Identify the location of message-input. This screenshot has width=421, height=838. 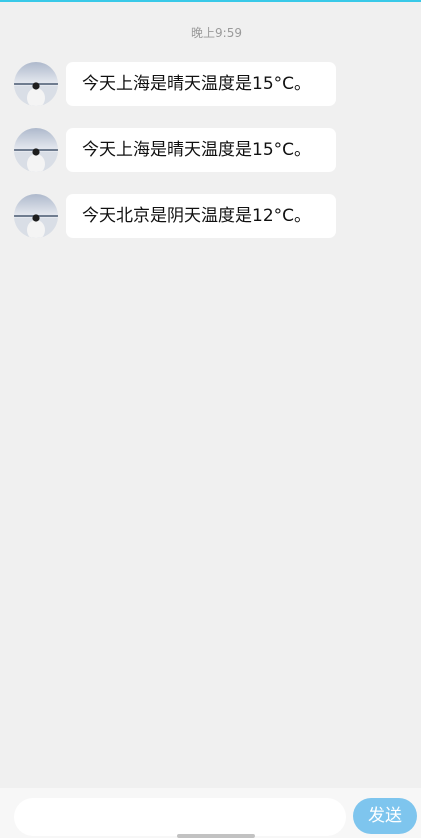
(180, 817).